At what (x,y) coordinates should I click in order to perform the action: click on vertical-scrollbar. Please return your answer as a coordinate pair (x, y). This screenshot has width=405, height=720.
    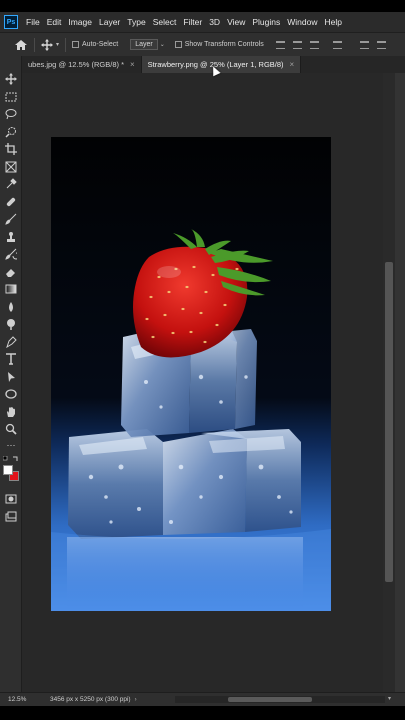
    Looking at the image, I should click on (394, 382).